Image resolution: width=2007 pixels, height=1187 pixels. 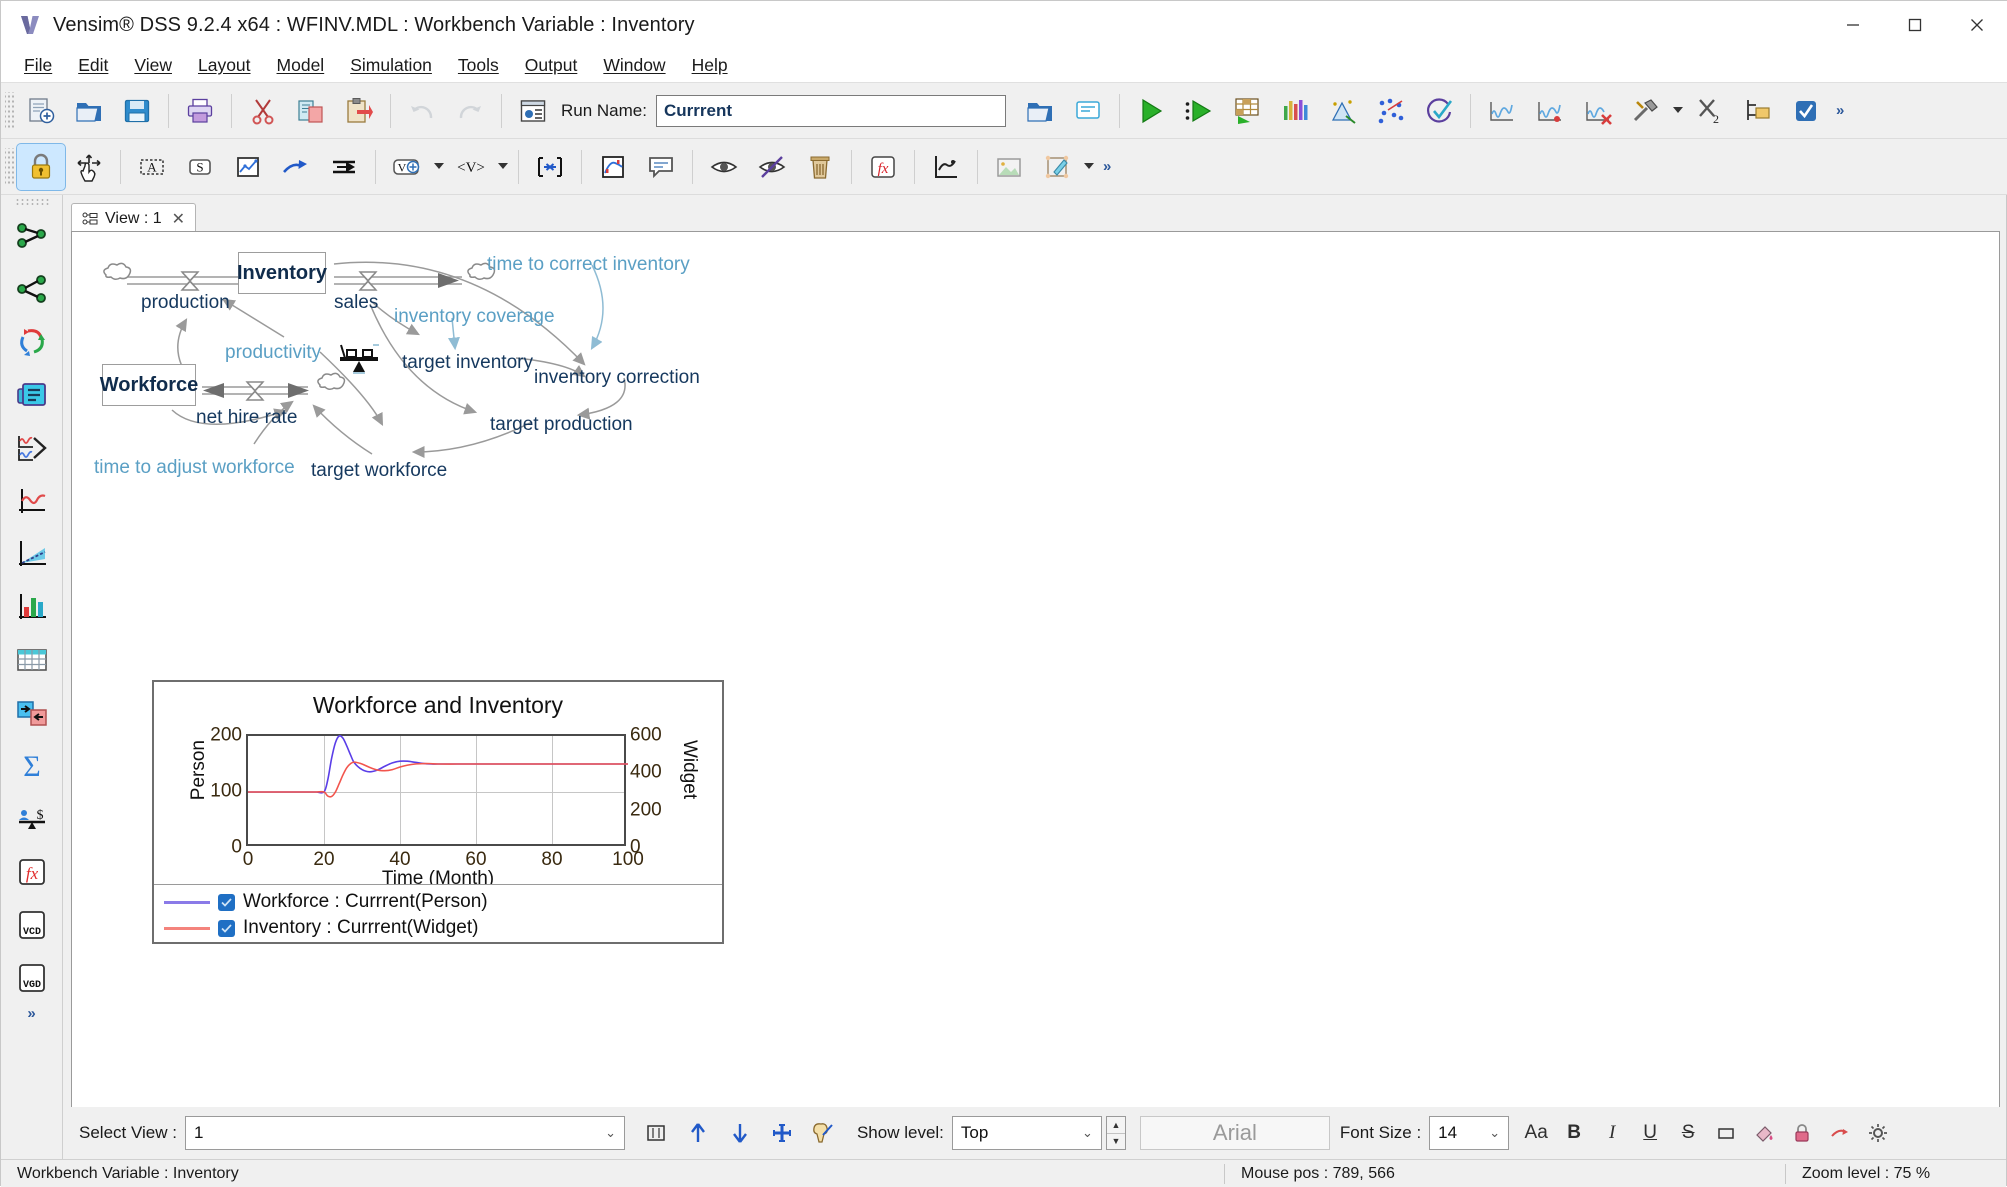 What do you see at coordinates (31, 1013) in the screenshot?
I see `sidebar-overflow: »` at bounding box center [31, 1013].